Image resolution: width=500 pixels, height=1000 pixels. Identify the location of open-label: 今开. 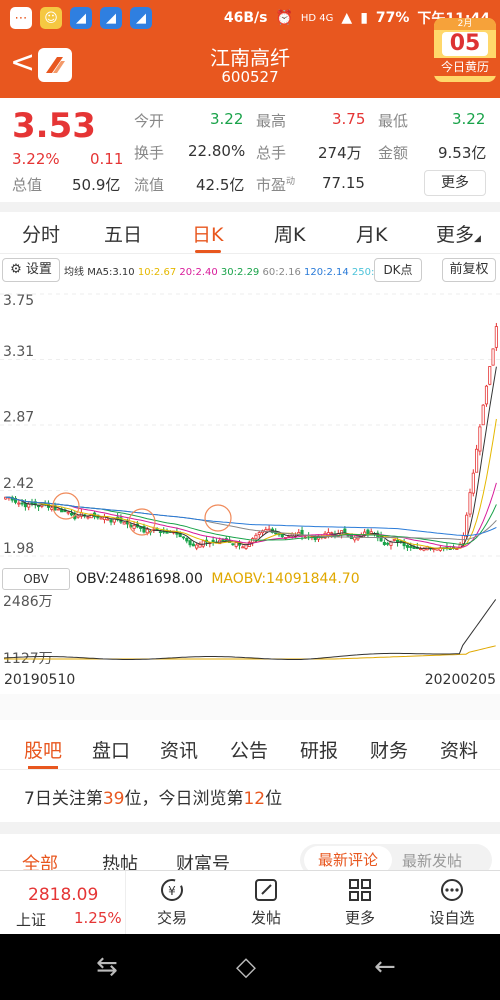
(149, 121).